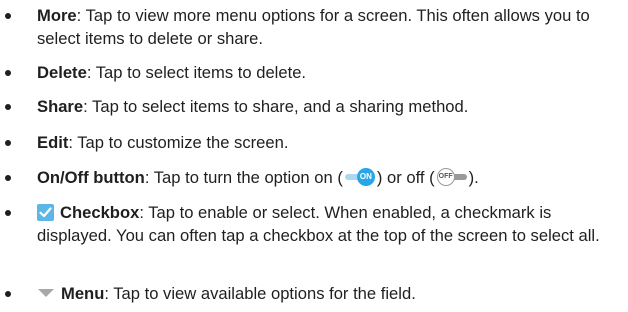 This screenshot has width=628, height=312. What do you see at coordinates (327, 142) in the screenshot?
I see `item-text: Edit: Tap to customize the screen.` at bounding box center [327, 142].